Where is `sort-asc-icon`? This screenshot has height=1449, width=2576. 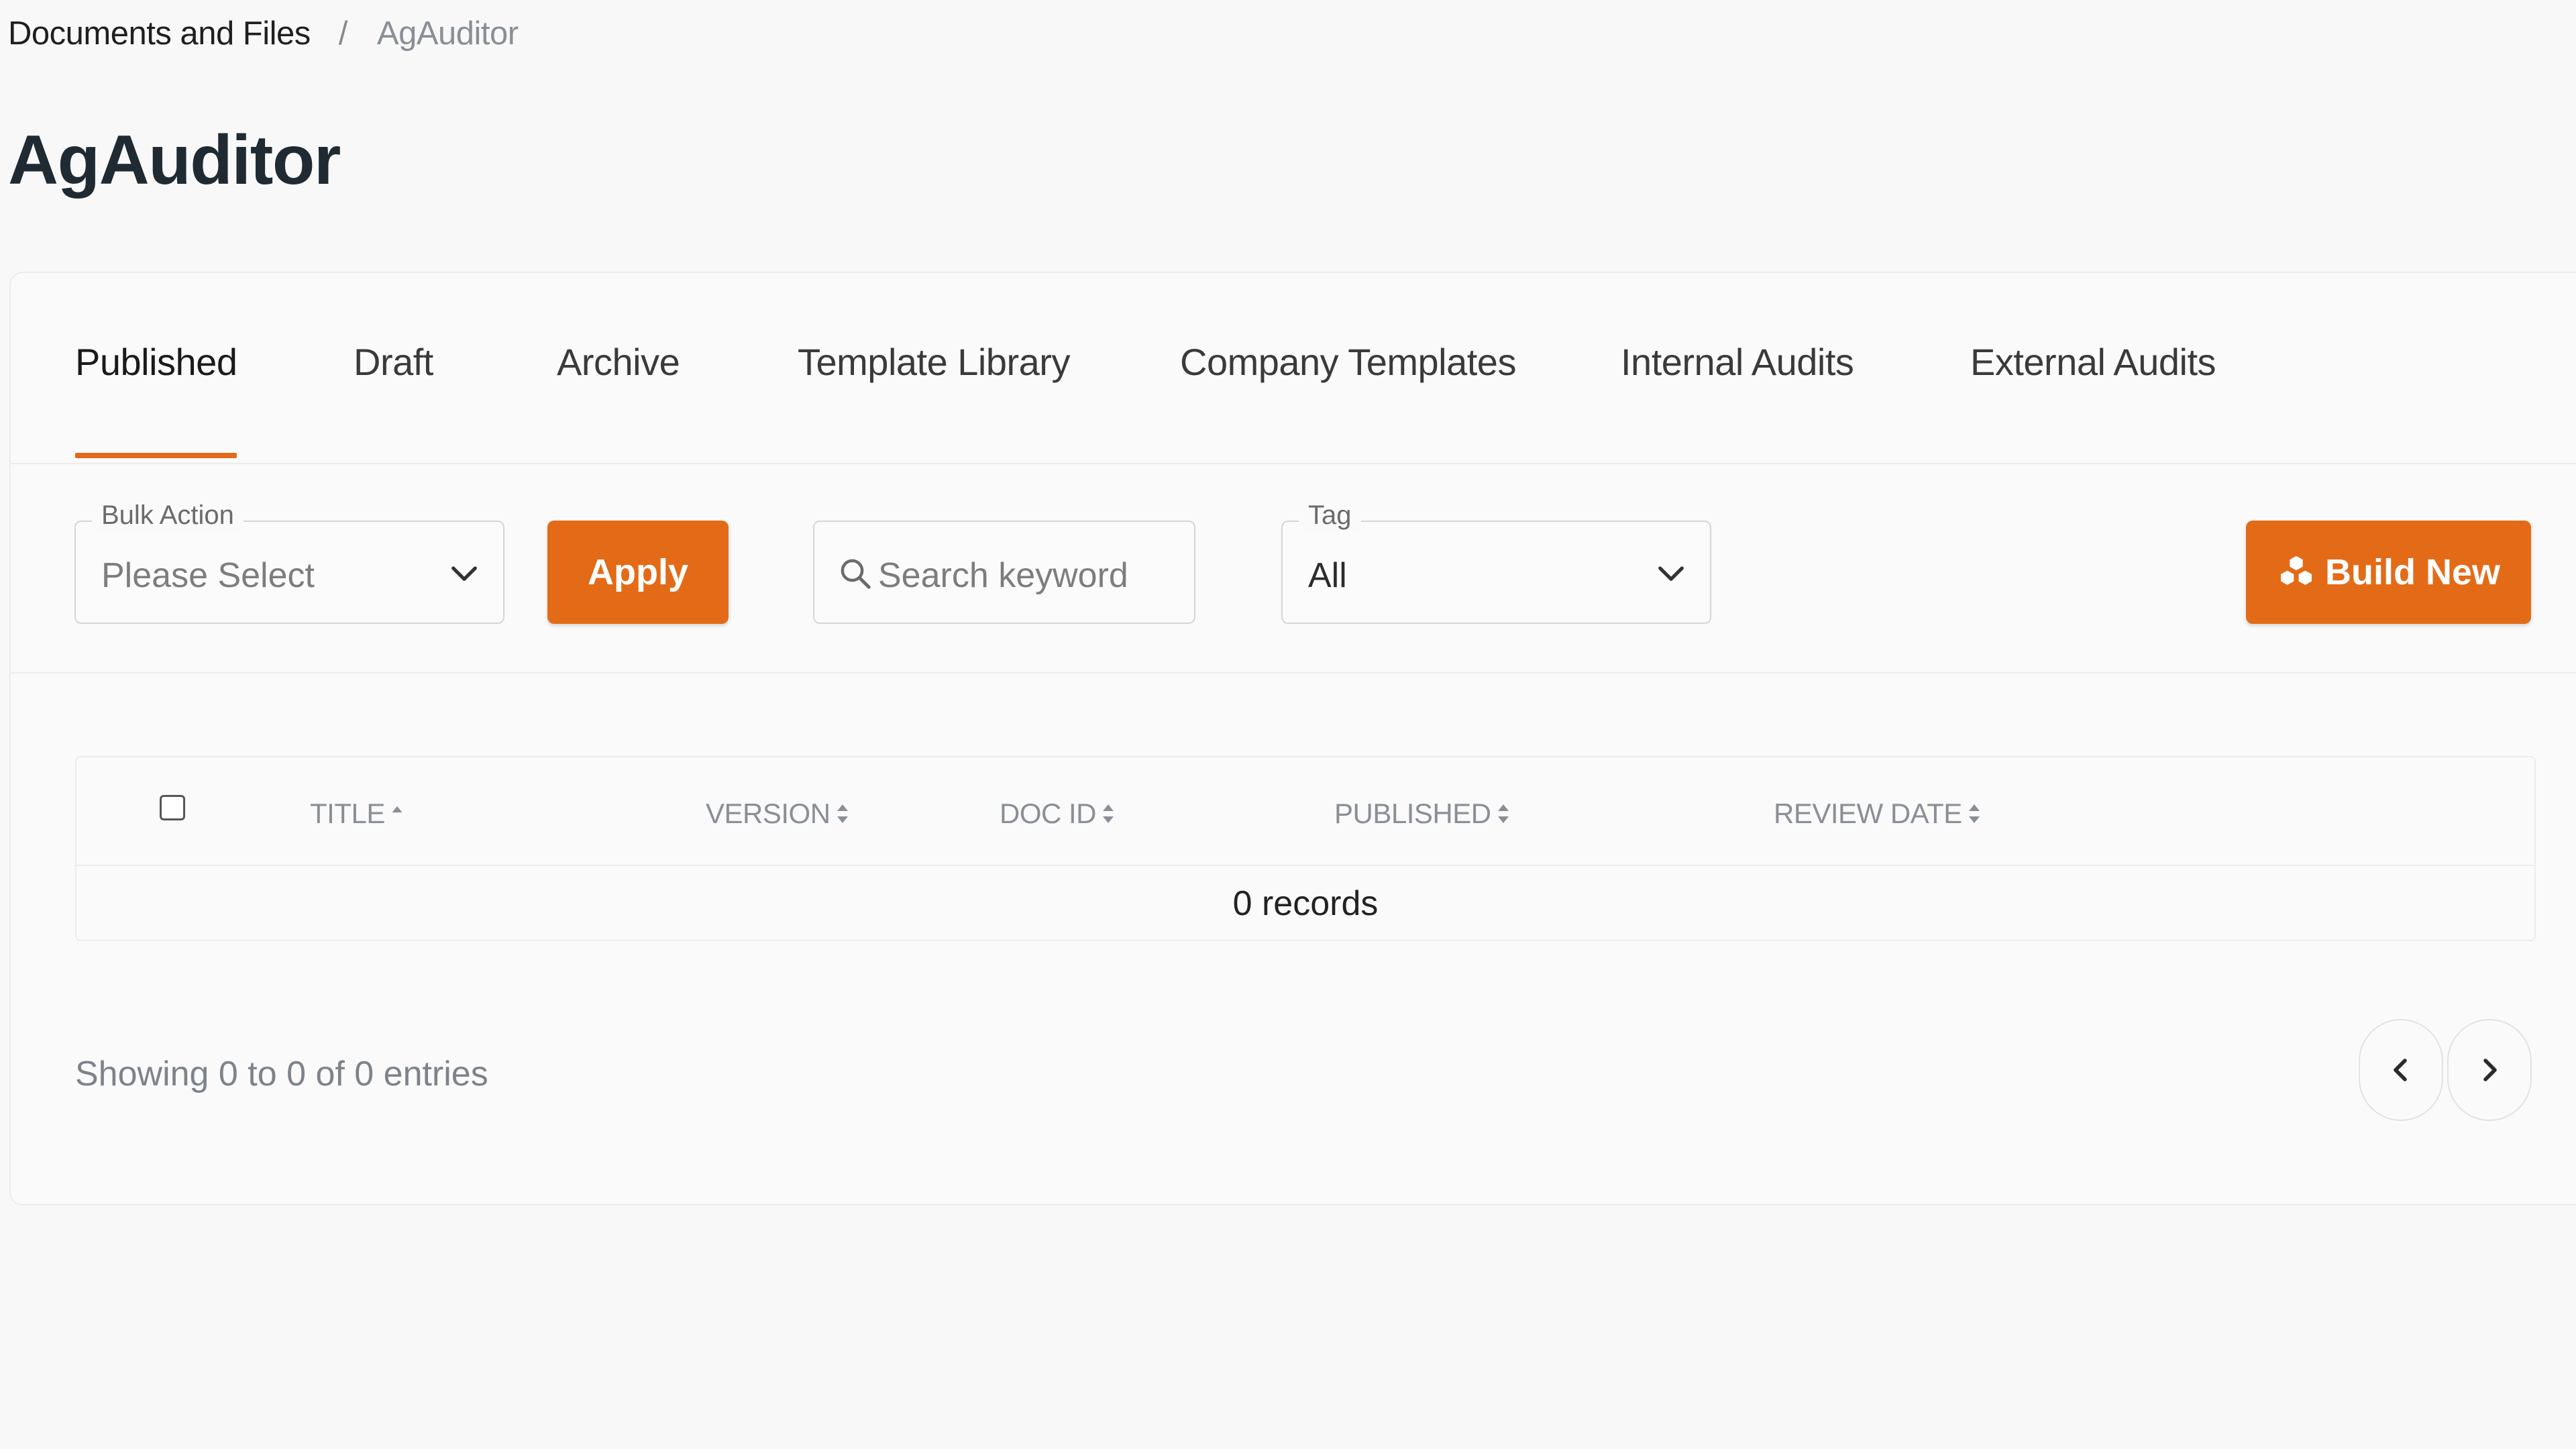
sort-asc-icon is located at coordinates (397, 809).